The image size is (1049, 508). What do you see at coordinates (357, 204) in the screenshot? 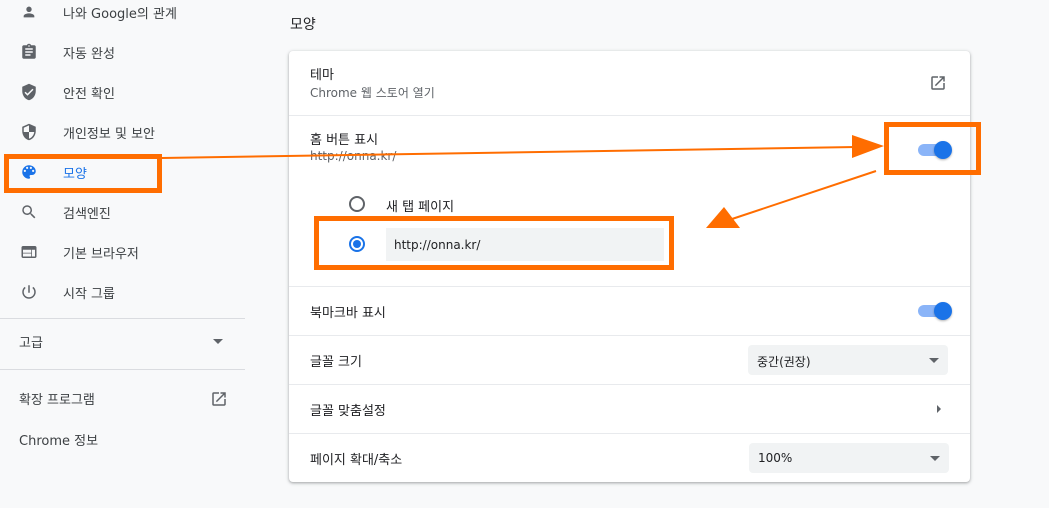
I see `new-tab-radio` at bounding box center [357, 204].